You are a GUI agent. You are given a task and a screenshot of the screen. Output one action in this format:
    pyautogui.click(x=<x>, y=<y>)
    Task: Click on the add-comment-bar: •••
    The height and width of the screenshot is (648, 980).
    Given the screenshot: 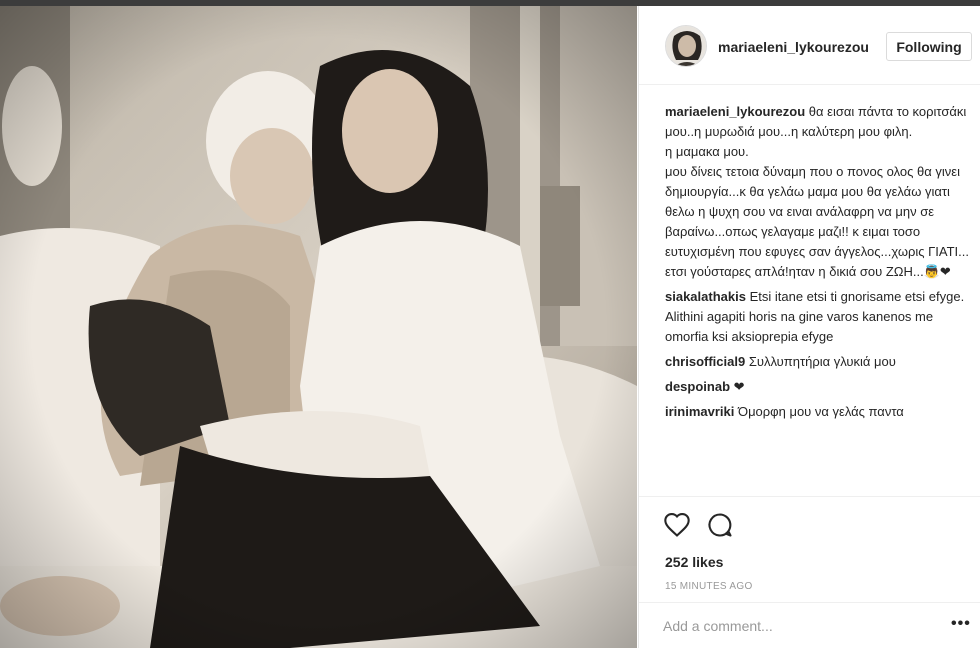 What is the action you would take?
    pyautogui.click(x=809, y=625)
    